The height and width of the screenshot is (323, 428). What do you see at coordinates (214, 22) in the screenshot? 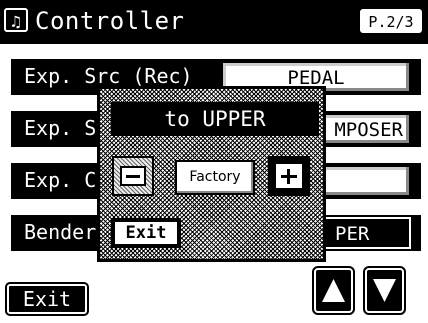
I see `title-bar: ♫ Controller P.2/3` at bounding box center [214, 22].